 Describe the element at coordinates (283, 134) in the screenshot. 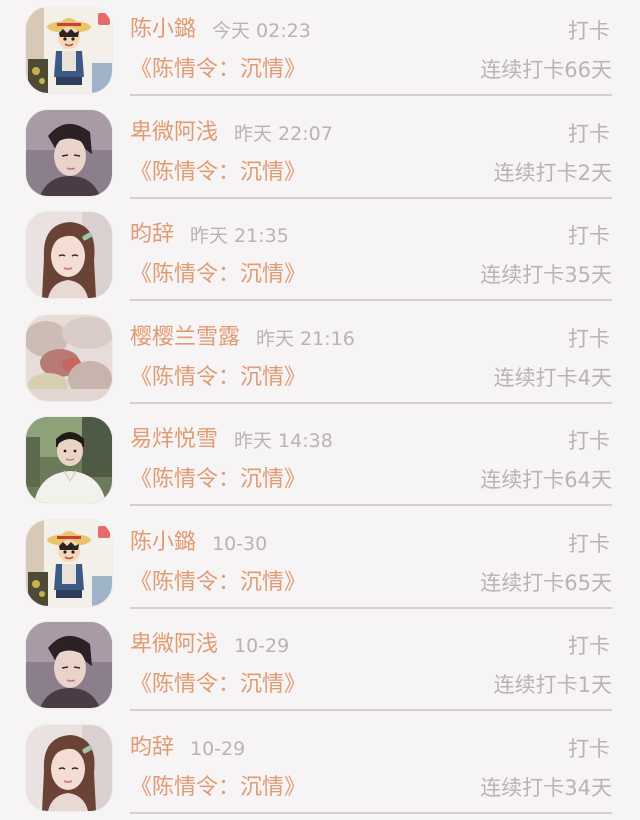

I see `post-time: 昨天 22:07` at that location.